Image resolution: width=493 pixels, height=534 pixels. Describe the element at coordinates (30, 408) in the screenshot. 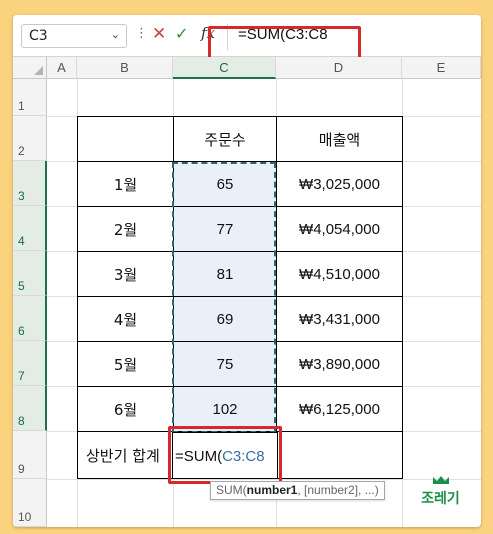

I see `row-header-8: 8` at that location.